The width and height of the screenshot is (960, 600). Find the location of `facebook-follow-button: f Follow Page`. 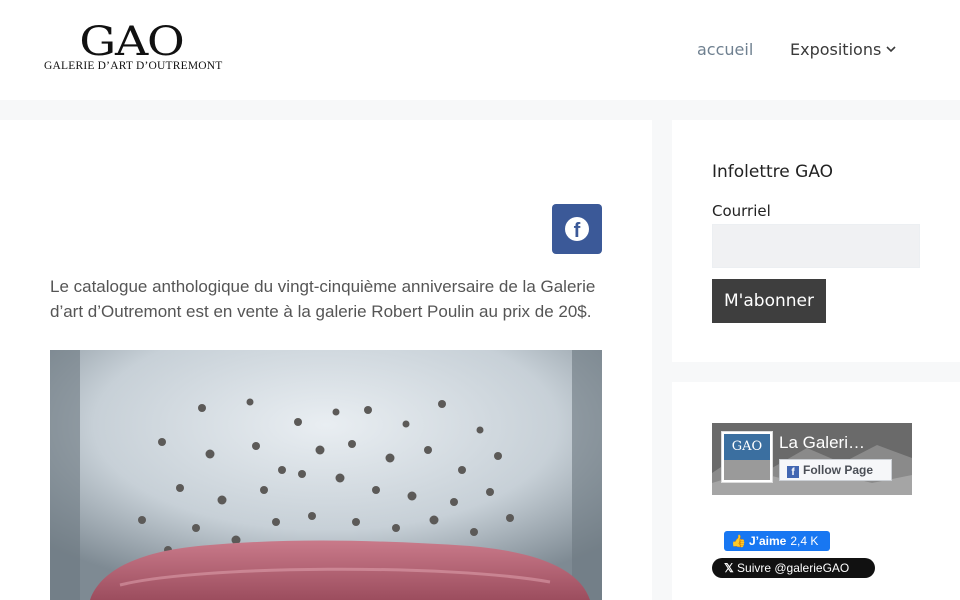

facebook-follow-button: f Follow Page is located at coordinates (835, 470).